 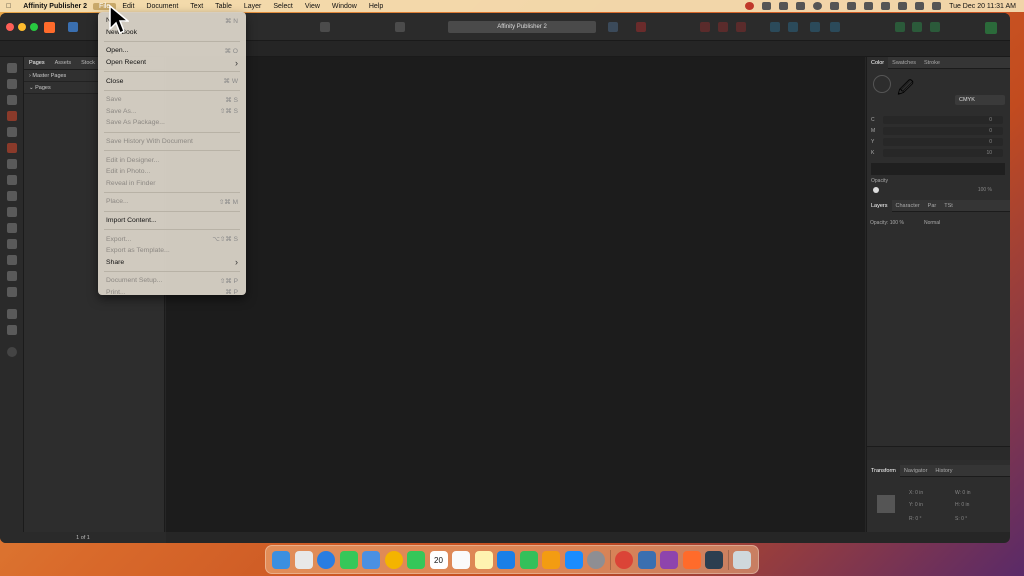 I want to click on pages-icon, so click(x=551, y=559).